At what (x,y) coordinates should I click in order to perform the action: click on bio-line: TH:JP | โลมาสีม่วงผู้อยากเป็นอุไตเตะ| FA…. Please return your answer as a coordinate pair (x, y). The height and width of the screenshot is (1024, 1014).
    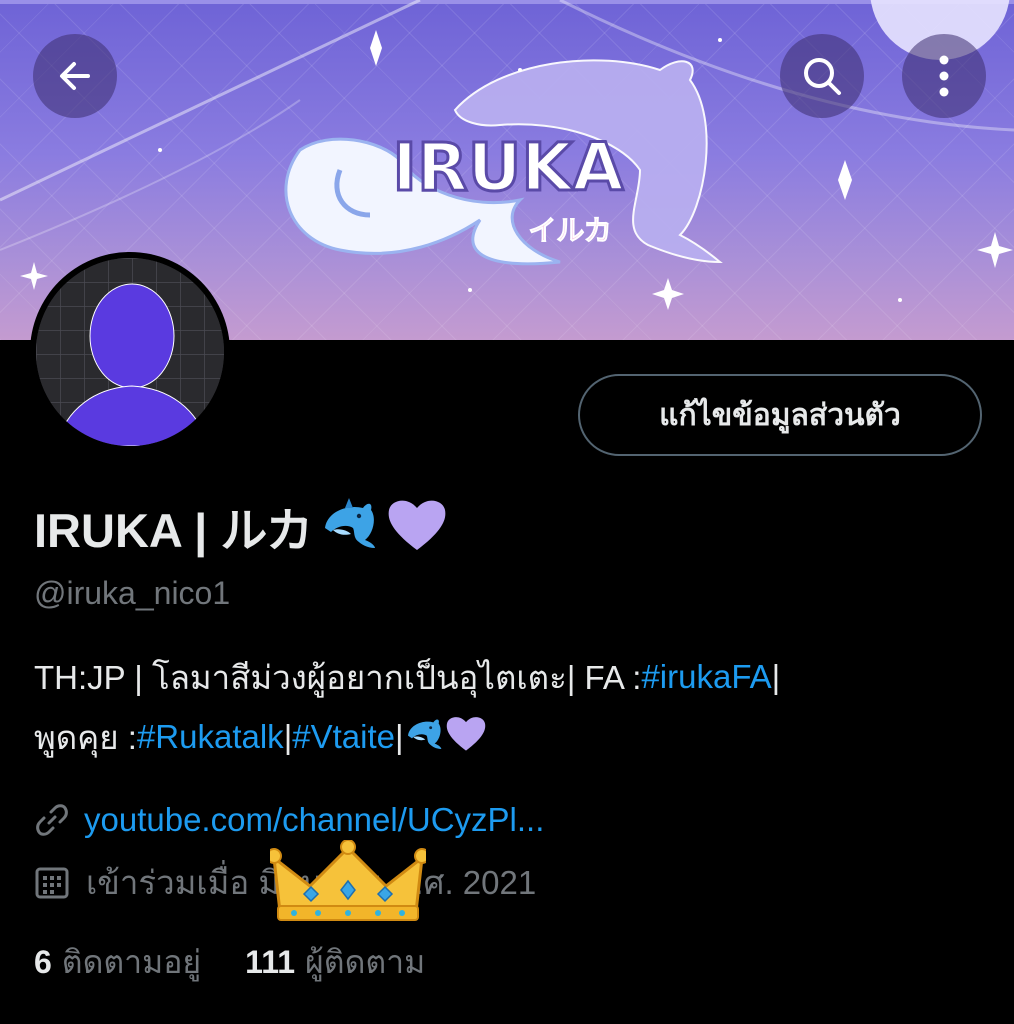
    Looking at the image, I should click on (407, 677).